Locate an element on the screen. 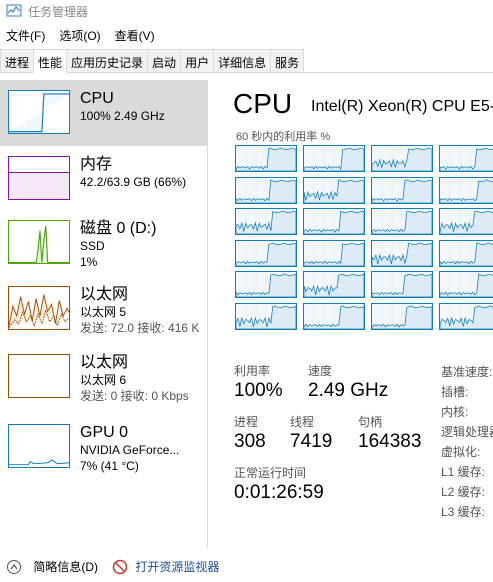 Image resolution: width=493 pixels, height=582 pixels. speed-value: 2.49 GHz is located at coordinates (348, 390).